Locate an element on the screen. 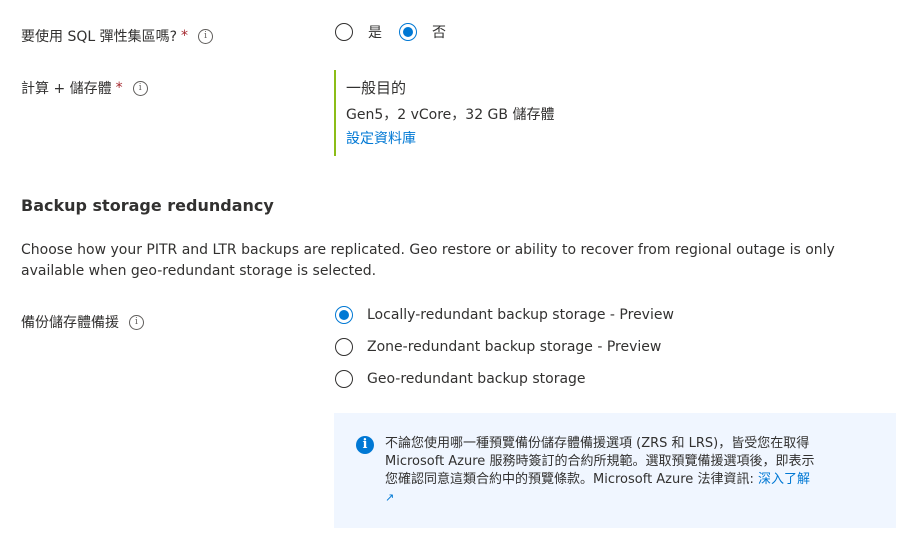  sql-elastic-pool-label: 要使用 SQL 彈性集區嗎? * i is located at coordinates (117, 36).